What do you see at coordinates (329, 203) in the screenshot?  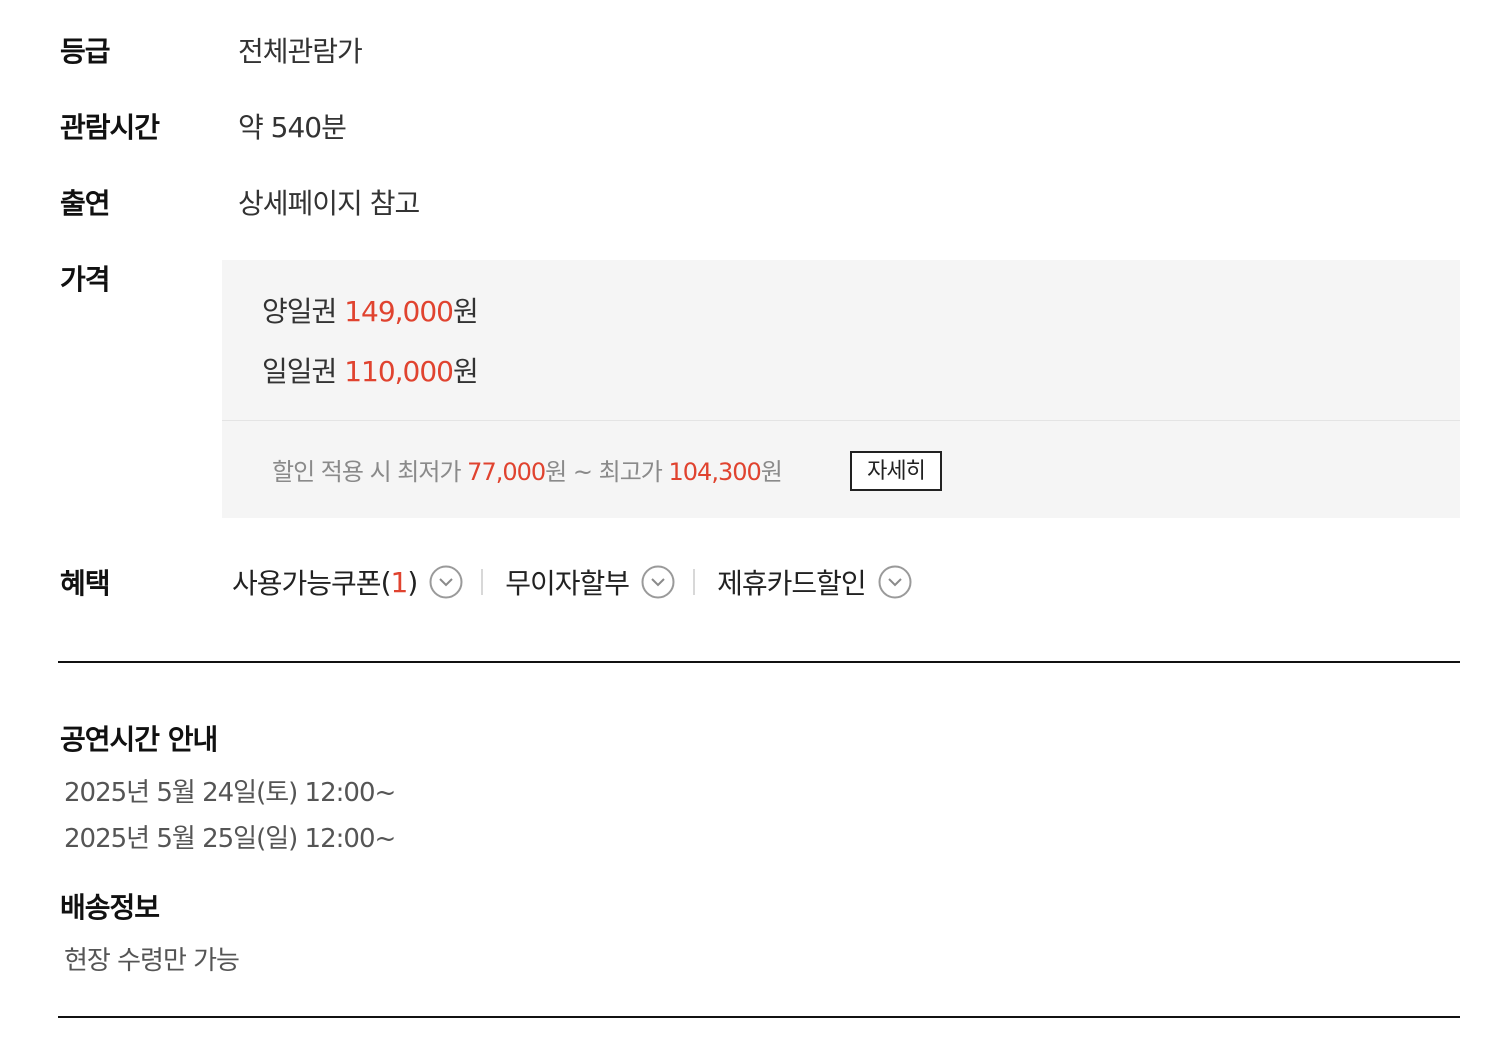 I see `cast-value: 상세페이지 참고` at bounding box center [329, 203].